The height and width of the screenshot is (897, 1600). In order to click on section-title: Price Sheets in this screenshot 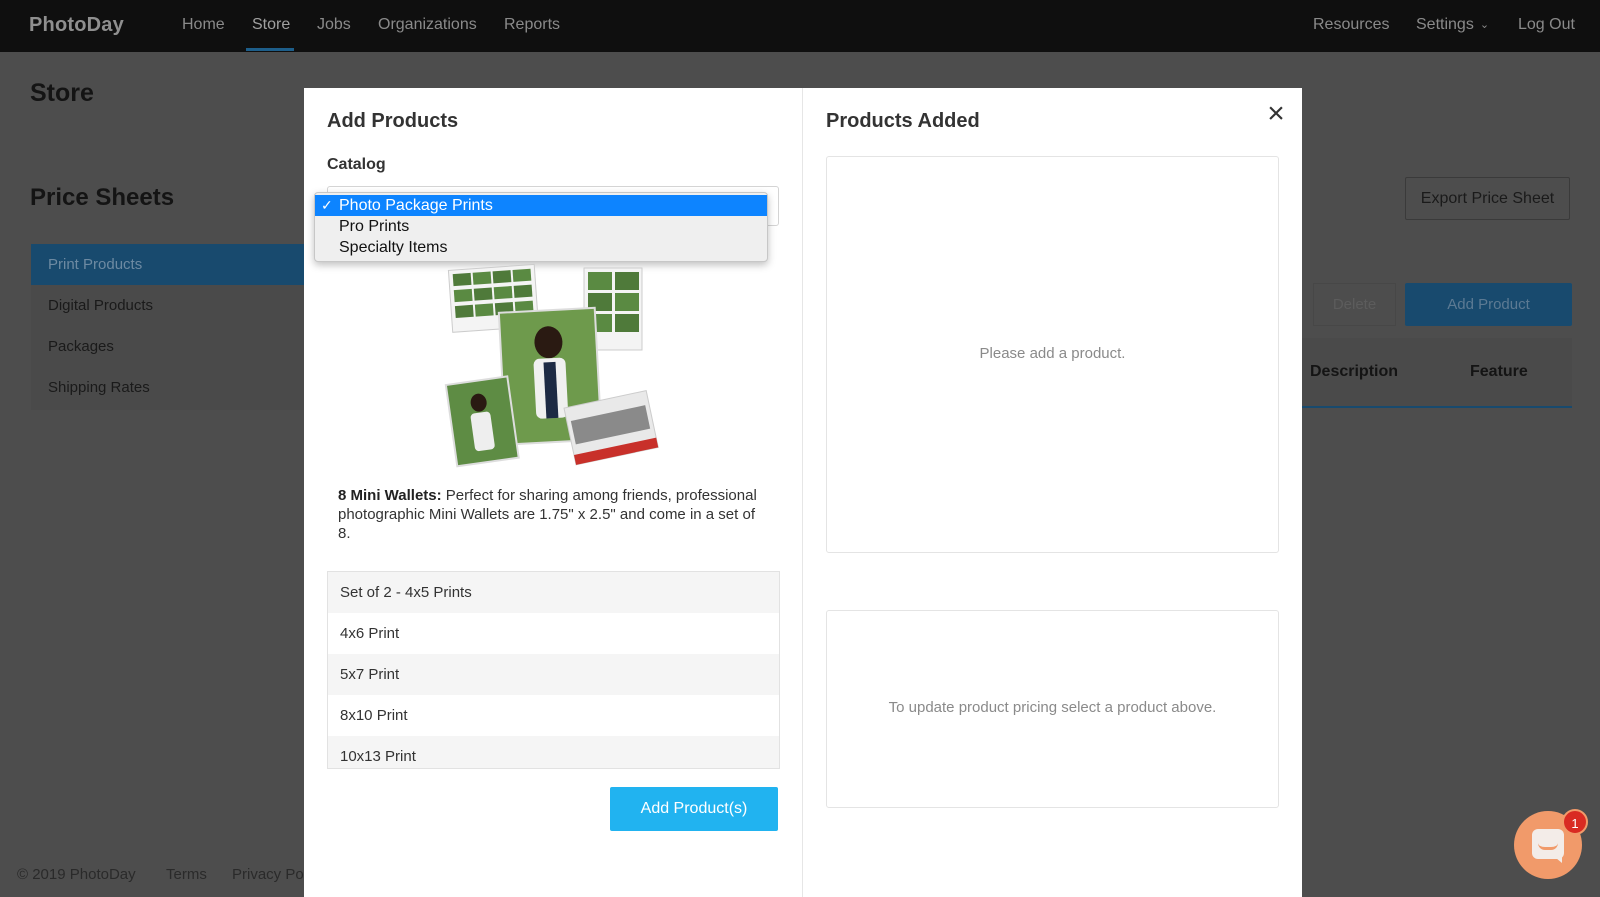, I will do `click(102, 197)`.